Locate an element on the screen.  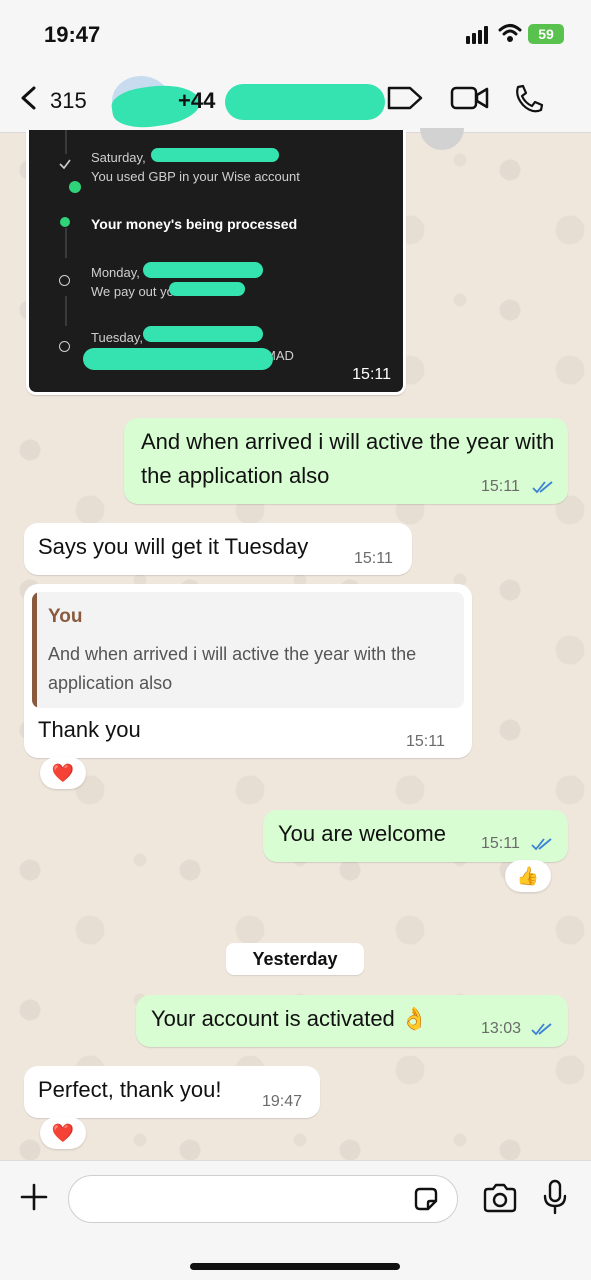
status-bar: 19:47 59 is located at coordinates (295, 32).